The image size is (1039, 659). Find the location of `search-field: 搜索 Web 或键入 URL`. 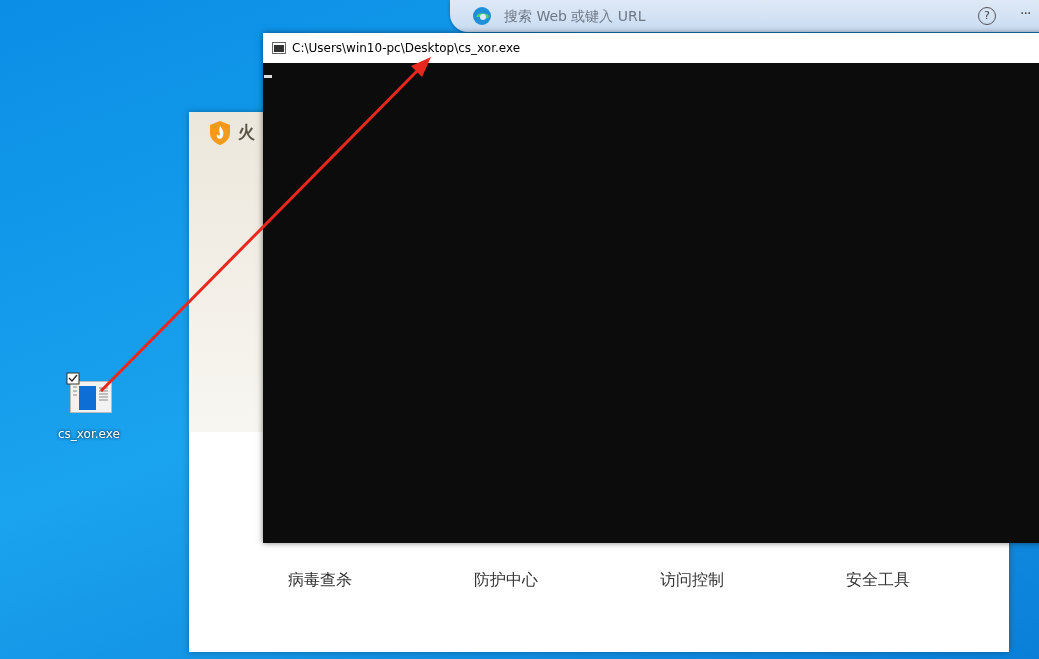

search-field: 搜索 Web 或键入 URL is located at coordinates (654, 16).